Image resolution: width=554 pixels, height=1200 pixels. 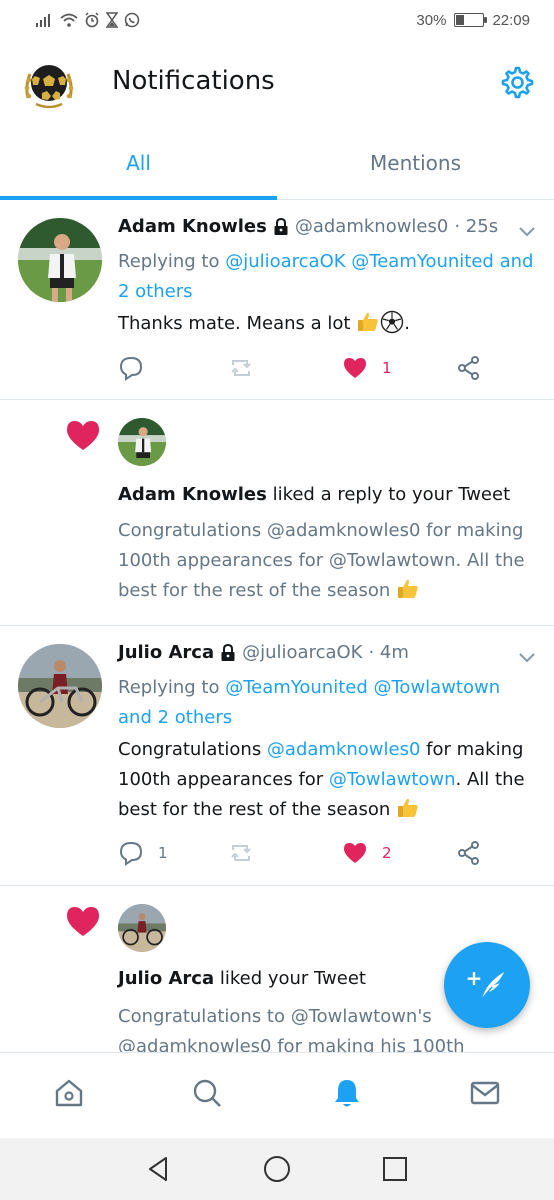 I want to click on nav-notifications, so click(x=347, y=1093).